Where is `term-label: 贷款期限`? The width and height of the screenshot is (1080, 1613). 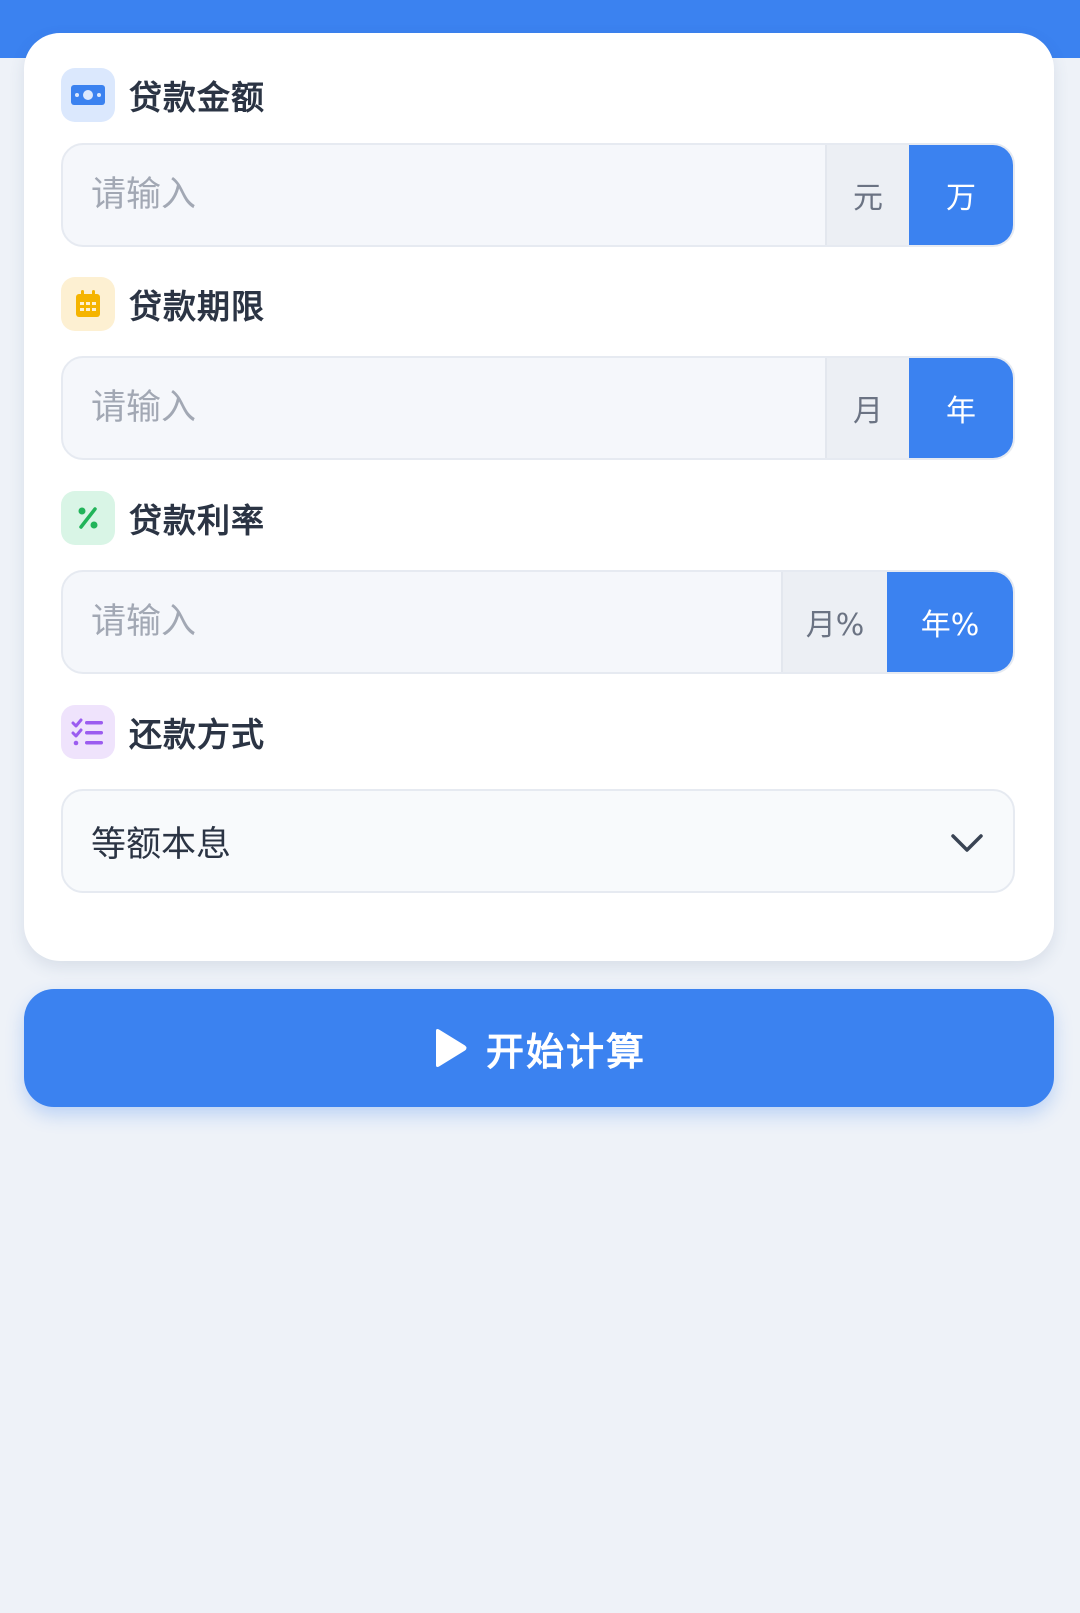 term-label: 贷款期限 is located at coordinates (197, 306).